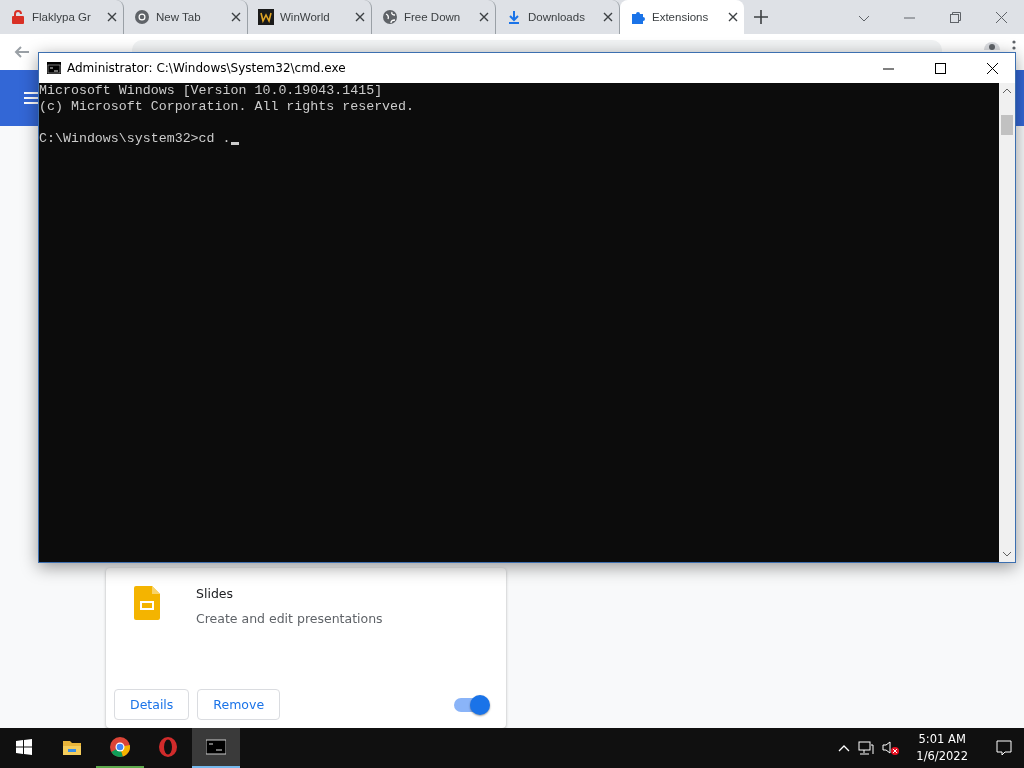 The width and height of the screenshot is (1024, 768). What do you see at coordinates (266, 17) in the screenshot?
I see `winworld-icon` at bounding box center [266, 17].